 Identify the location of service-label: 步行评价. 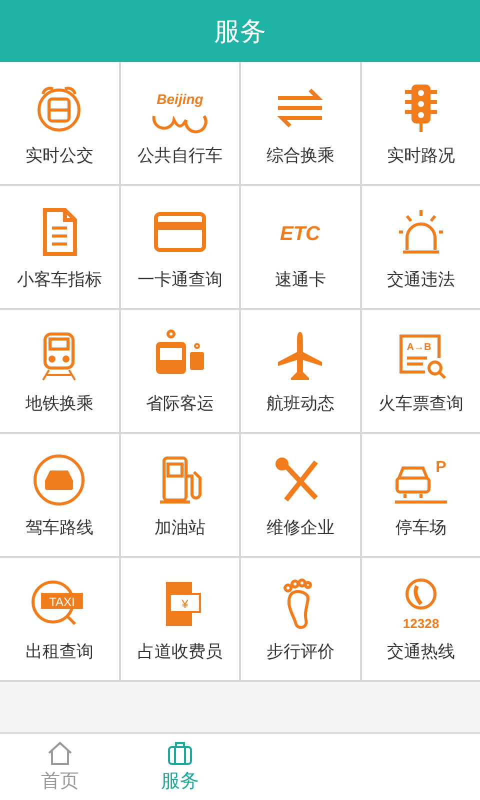
(300, 651).